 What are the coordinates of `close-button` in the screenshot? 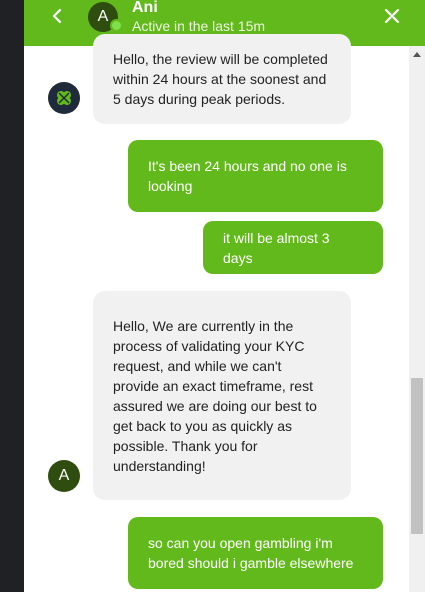 It's located at (392, 16).